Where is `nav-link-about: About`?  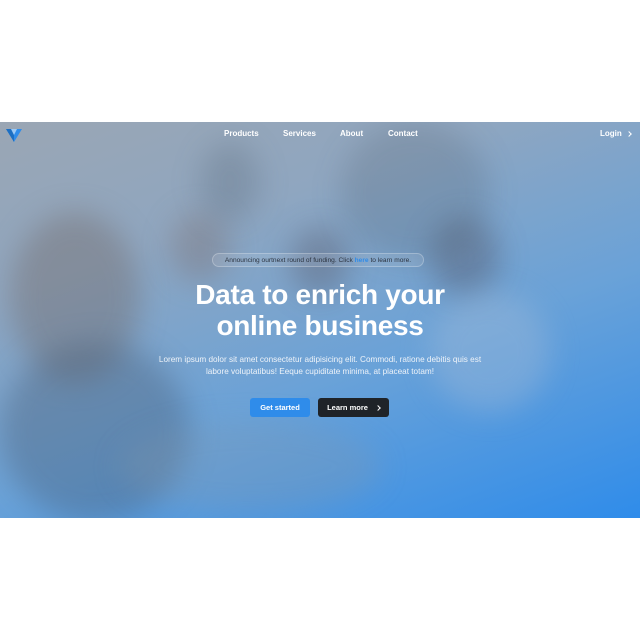
nav-link-about: About is located at coordinates (351, 133).